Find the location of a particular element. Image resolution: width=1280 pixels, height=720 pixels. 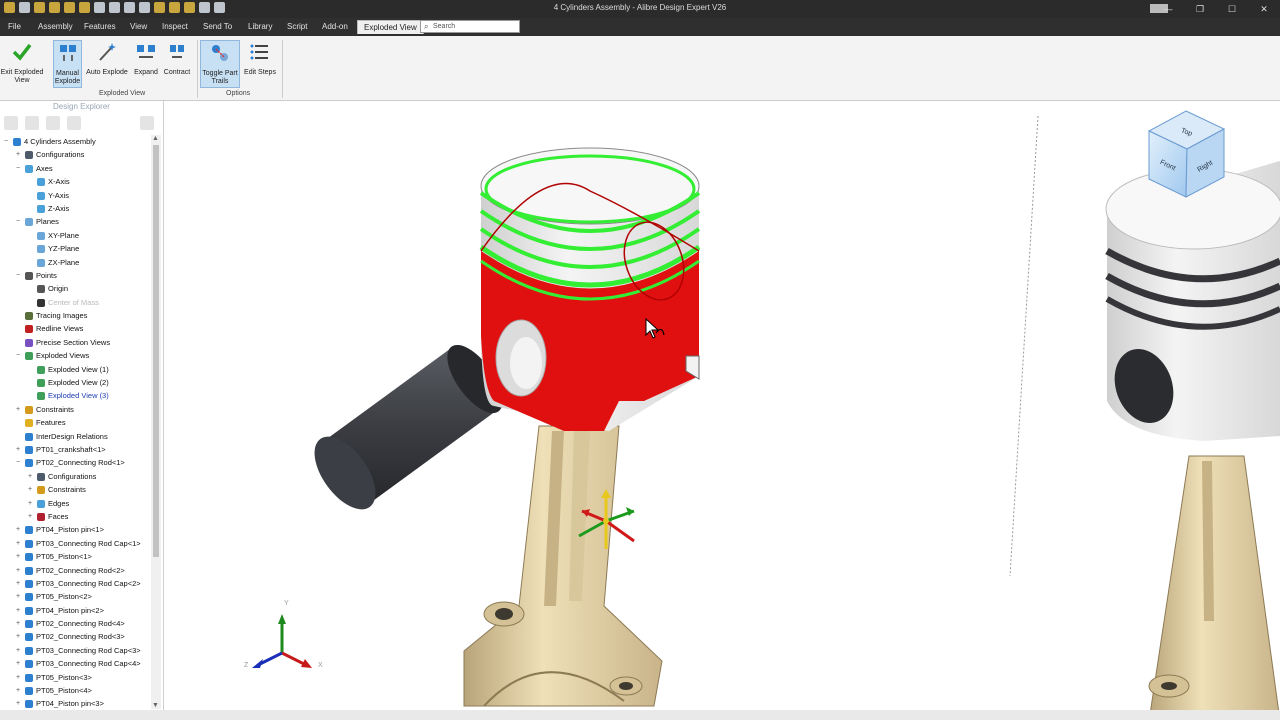

list-view-icon is located at coordinates (53, 123).